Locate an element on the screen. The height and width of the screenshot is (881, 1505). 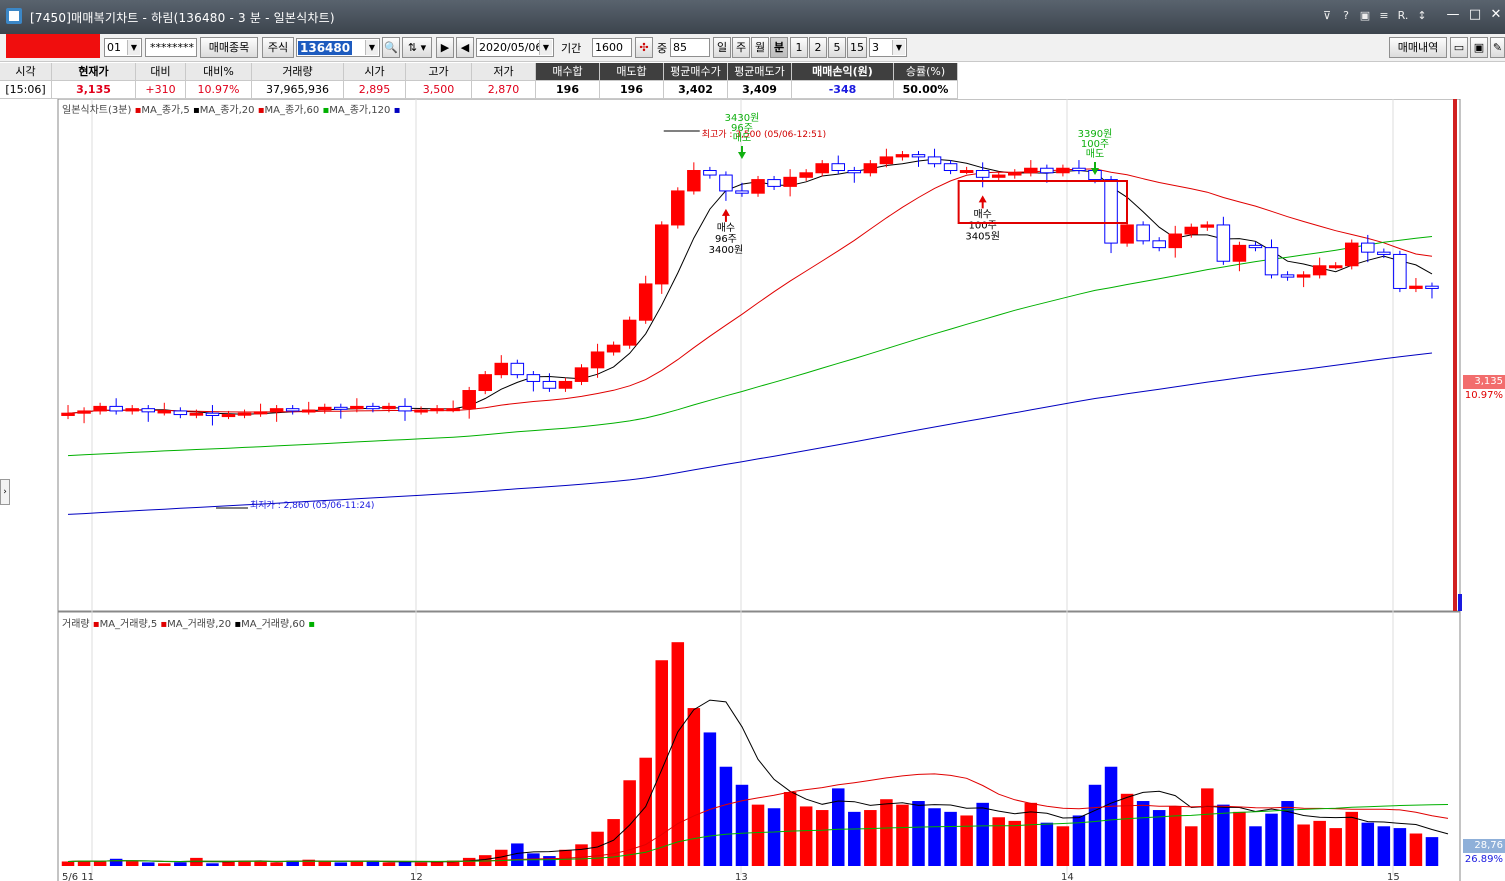
search-icon: 🔍 is located at coordinates (391, 47).